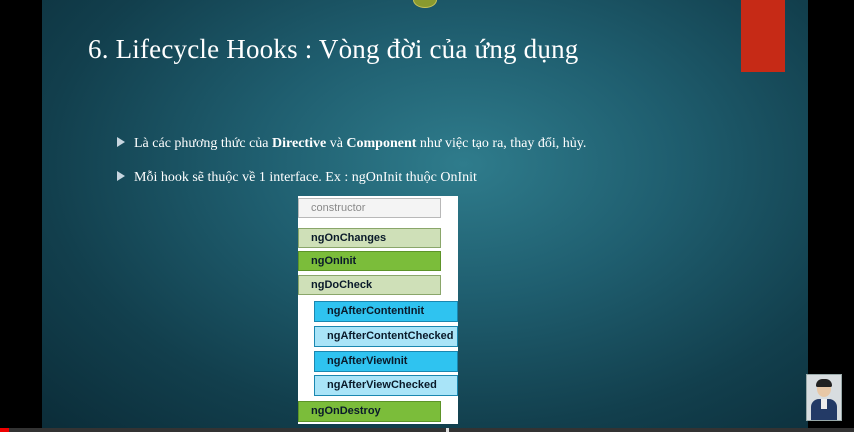  I want to click on hook-ngoninit: ngOnInit, so click(369, 261).